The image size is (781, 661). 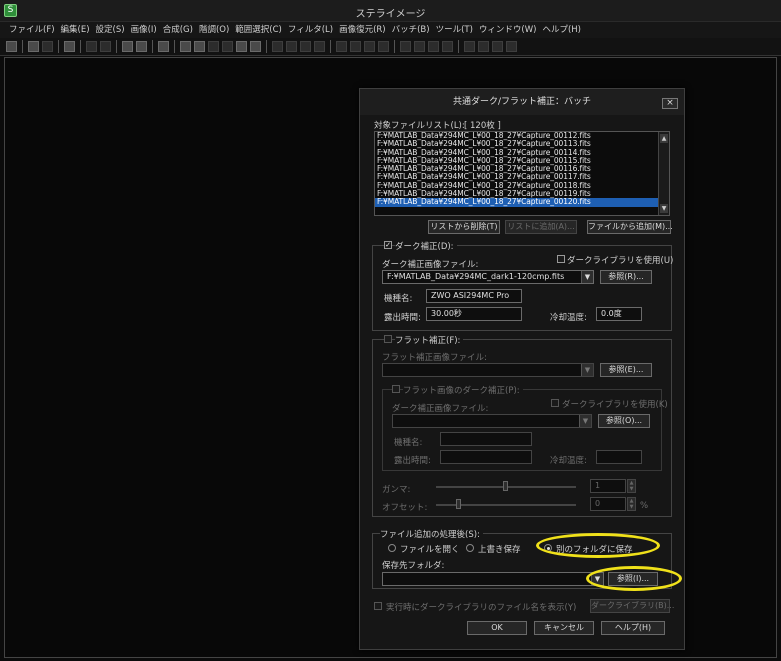 I want to click on zoom-icon, so click(x=405, y=46).